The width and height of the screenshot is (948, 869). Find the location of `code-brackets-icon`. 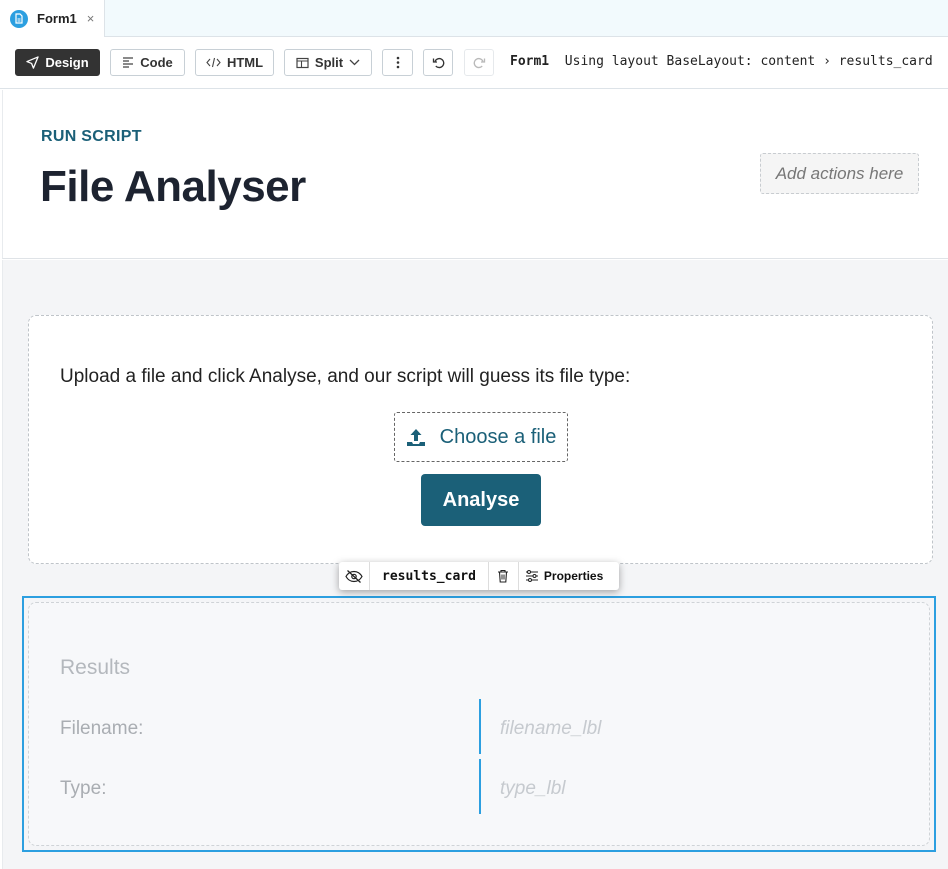

code-brackets-icon is located at coordinates (213, 62).